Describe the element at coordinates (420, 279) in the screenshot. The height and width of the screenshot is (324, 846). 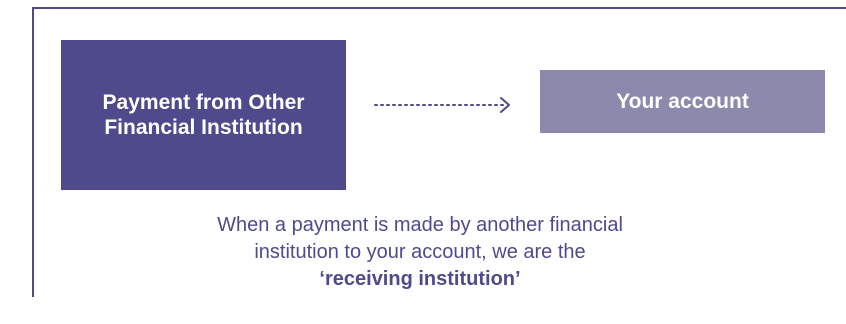
I see `caption-emphasis: ‘receiving institution’` at that location.